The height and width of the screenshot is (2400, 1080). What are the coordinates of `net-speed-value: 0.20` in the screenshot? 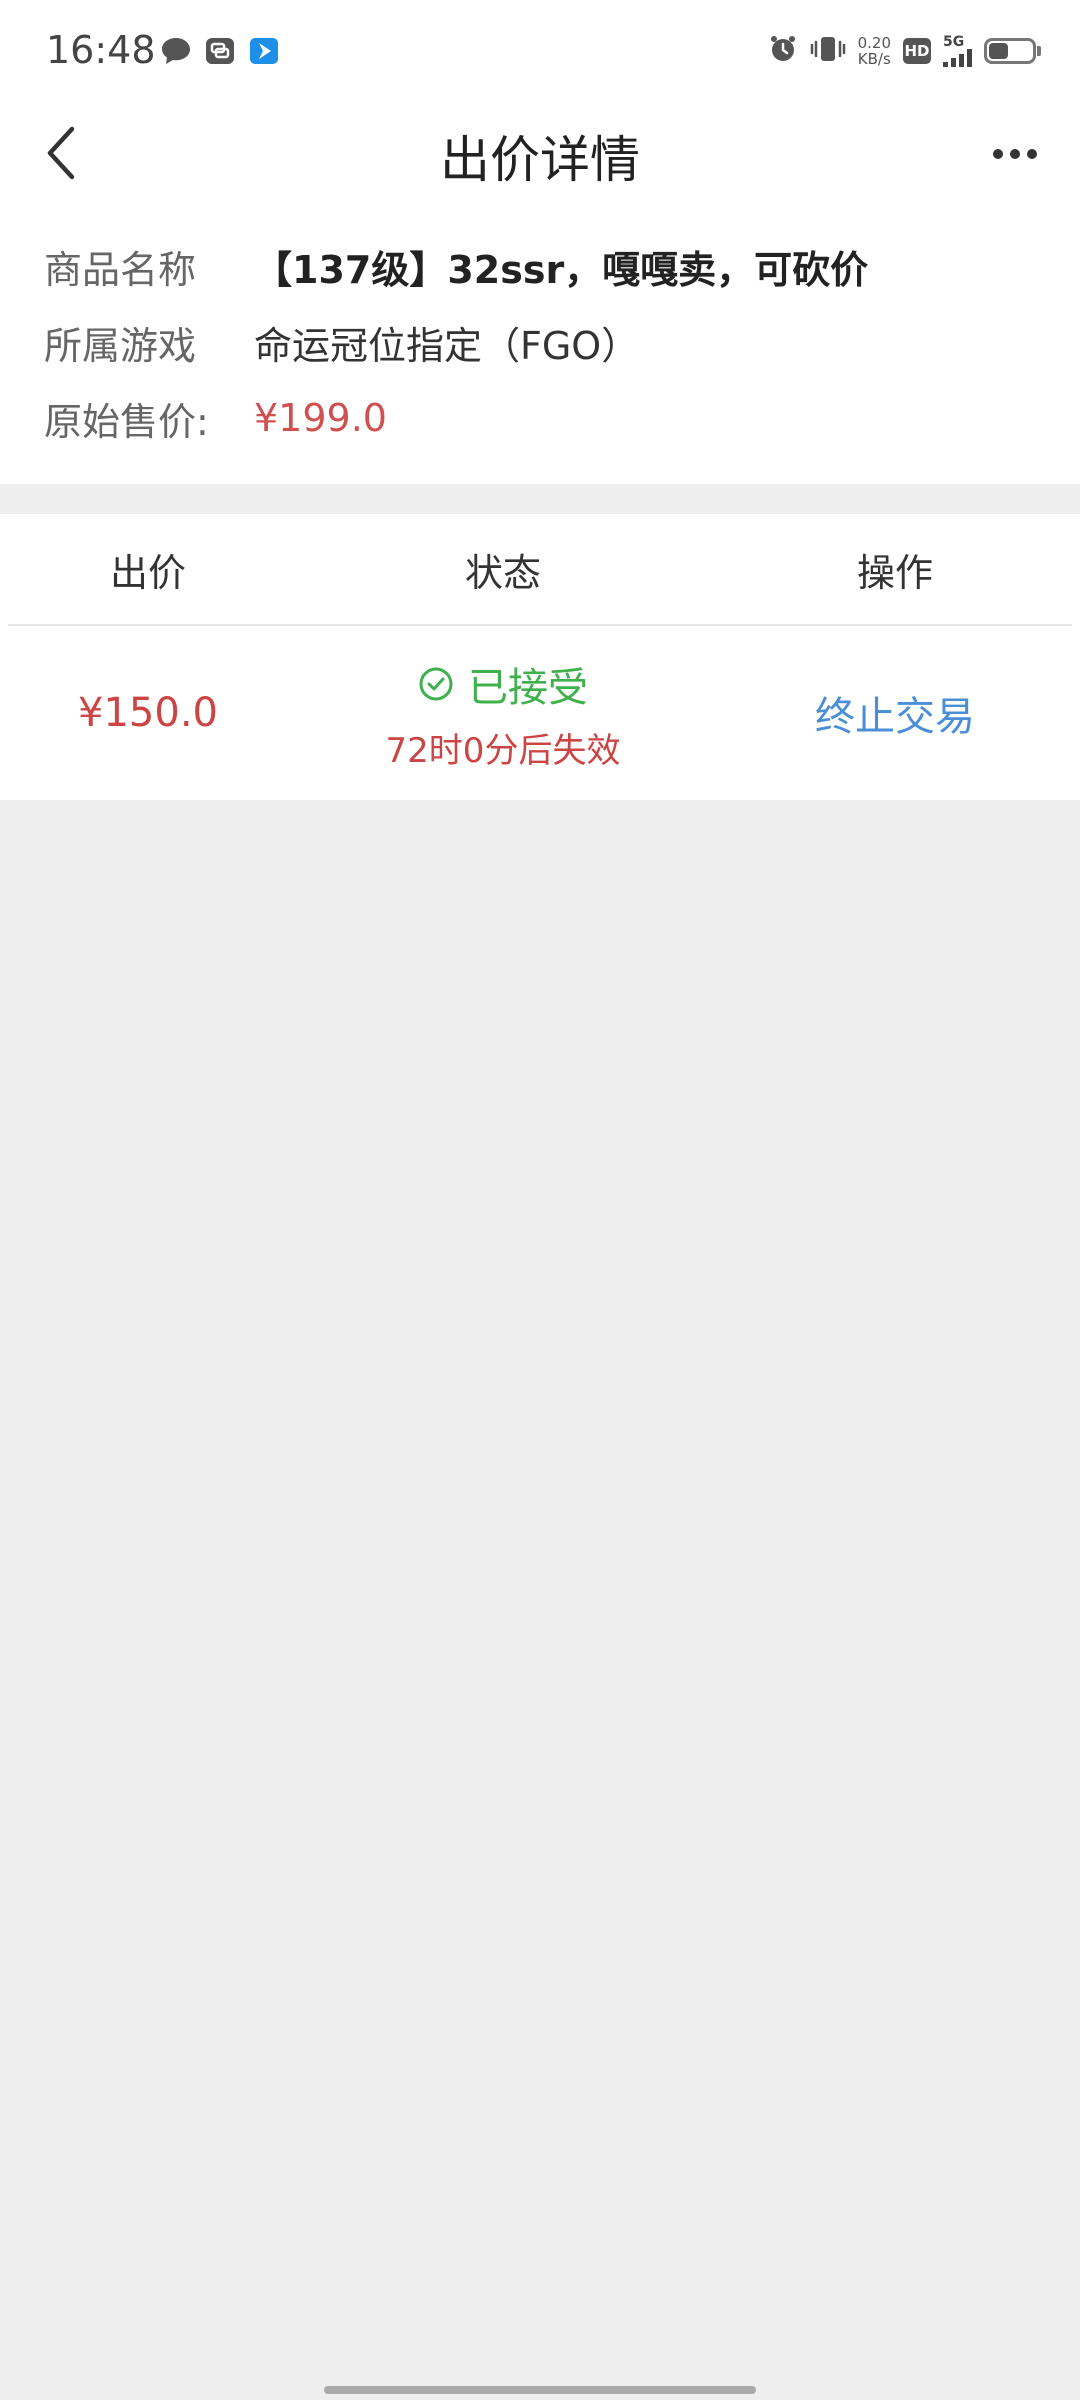 It's located at (874, 43).